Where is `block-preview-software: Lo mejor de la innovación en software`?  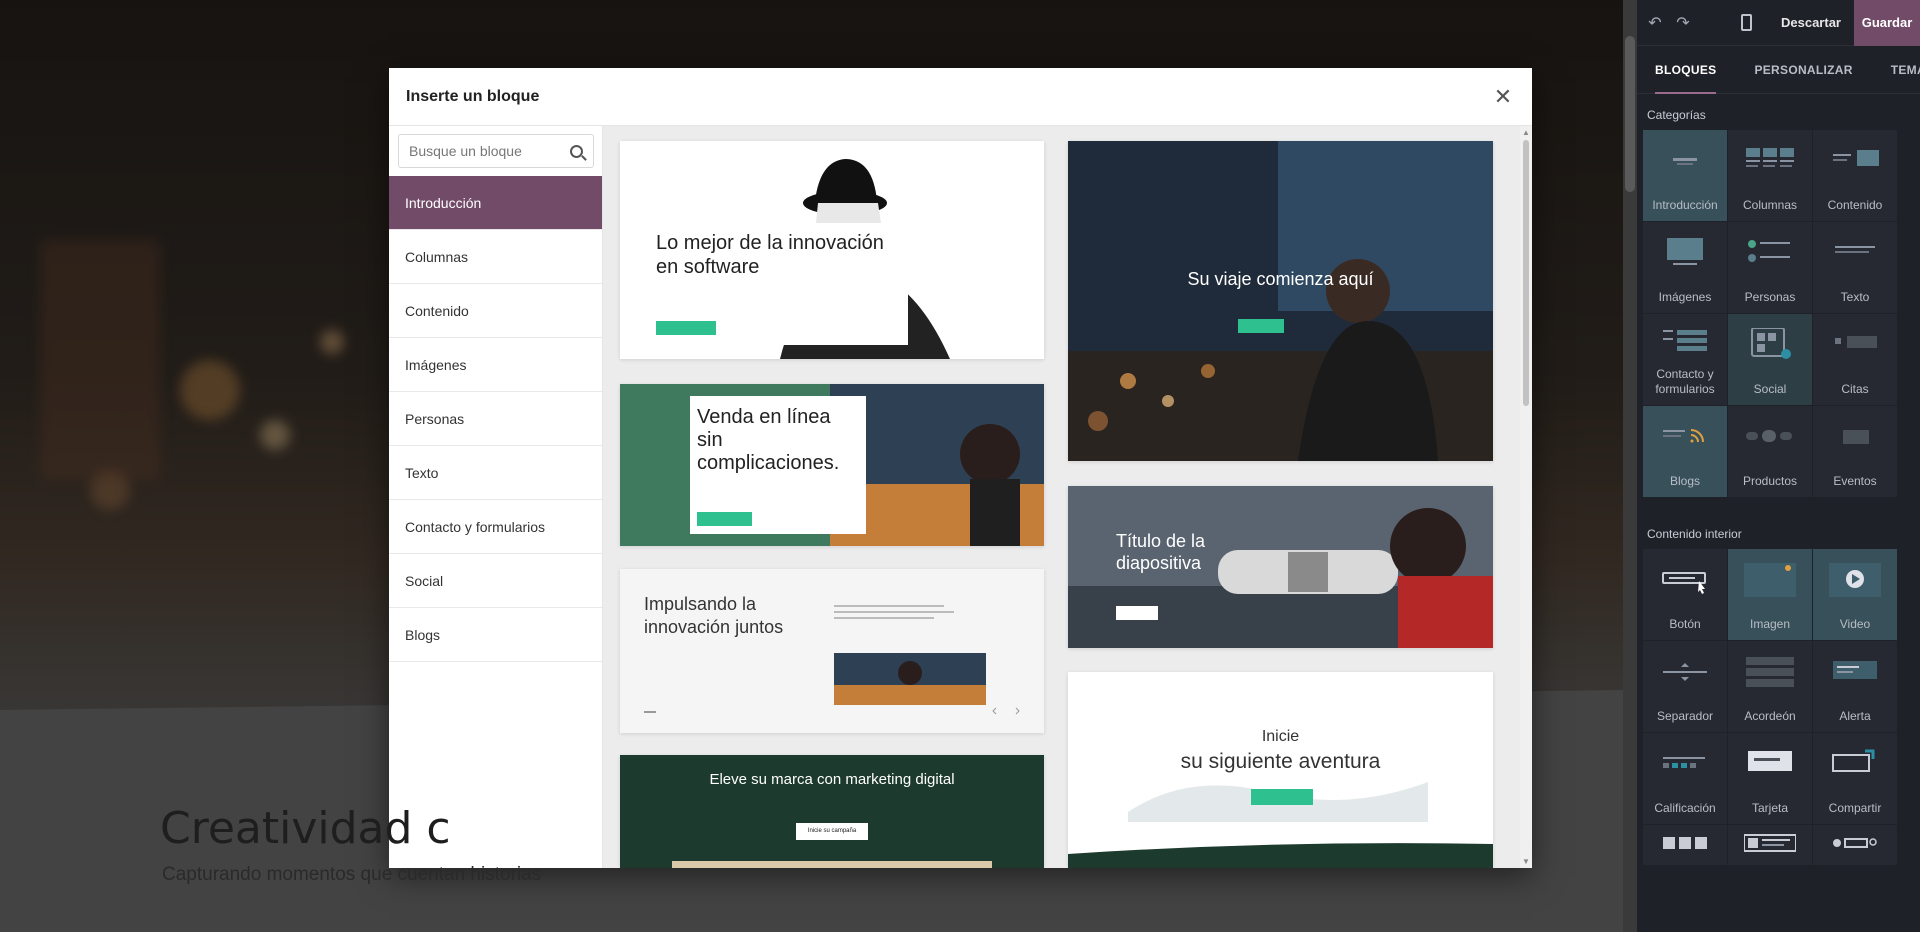 block-preview-software: Lo mejor de la innovación en software is located at coordinates (832, 250).